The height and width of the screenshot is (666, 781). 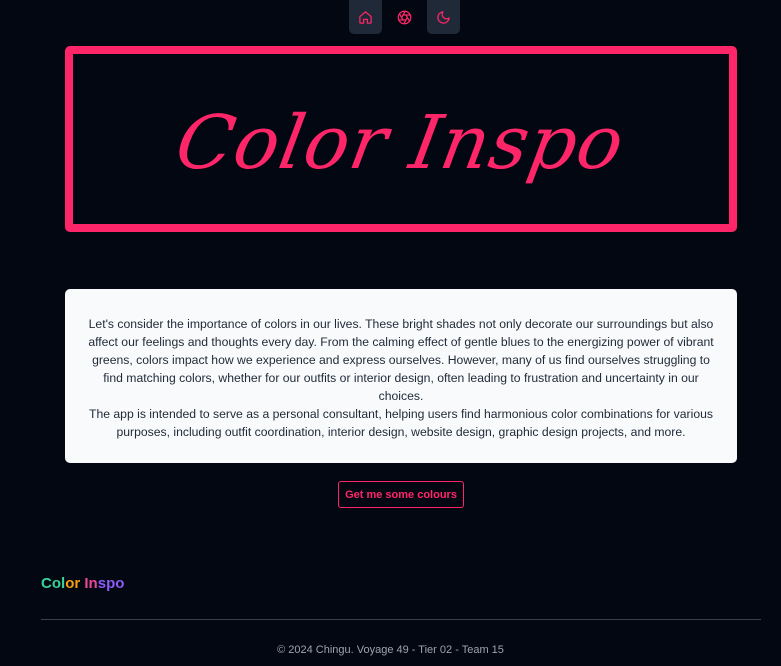 I want to click on aperture-icon, so click(x=404, y=17).